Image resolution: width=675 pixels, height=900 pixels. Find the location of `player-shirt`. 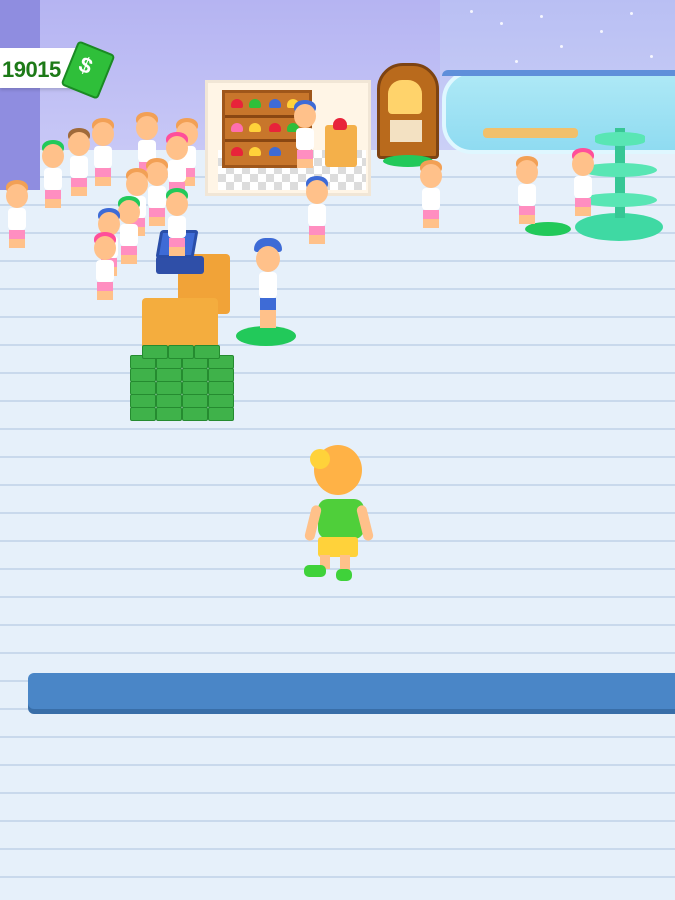

player-shirt is located at coordinates (341, 519).